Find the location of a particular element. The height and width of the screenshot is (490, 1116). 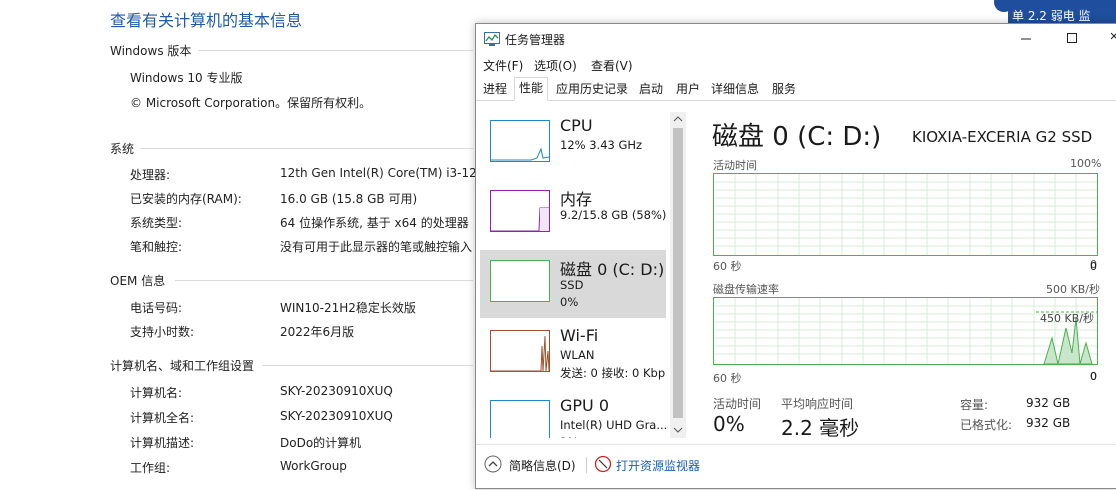

detail-title: 磁盘 0 (C: D:) is located at coordinates (797, 137).